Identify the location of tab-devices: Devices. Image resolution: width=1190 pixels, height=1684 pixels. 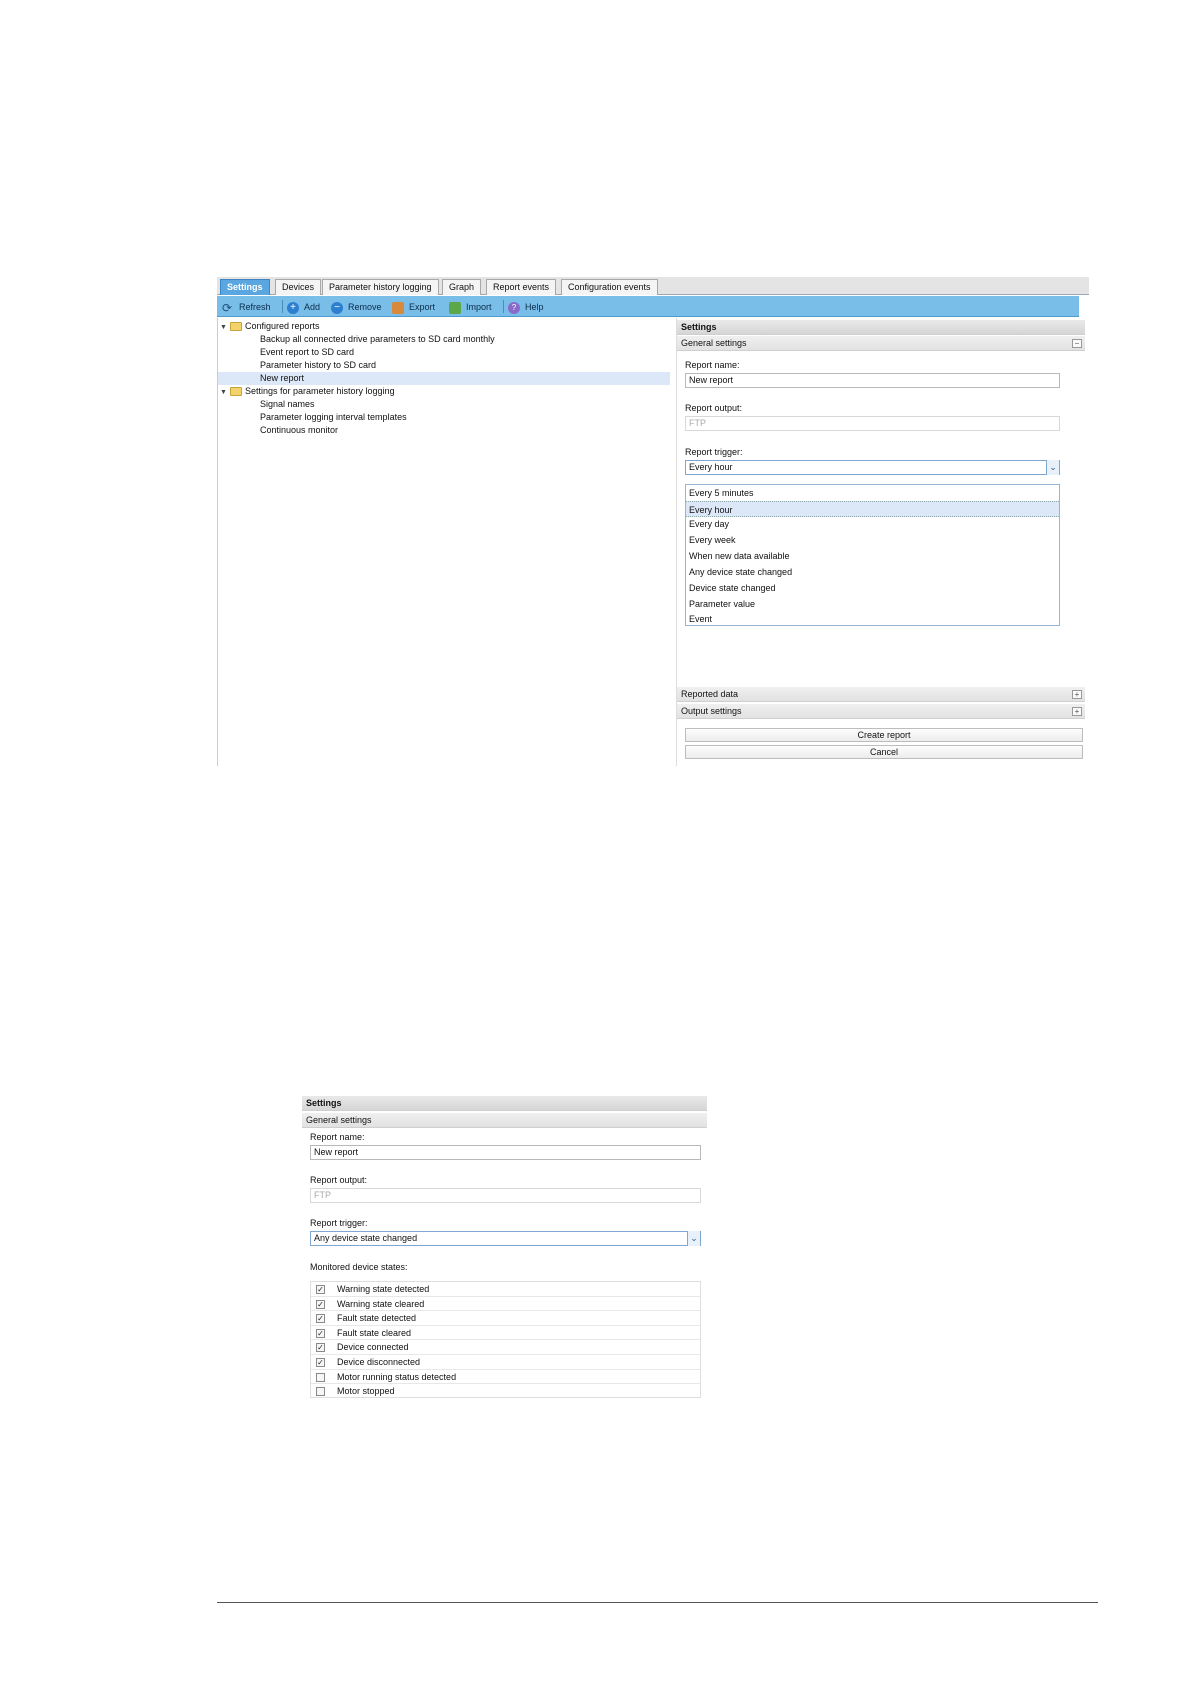
(298, 287).